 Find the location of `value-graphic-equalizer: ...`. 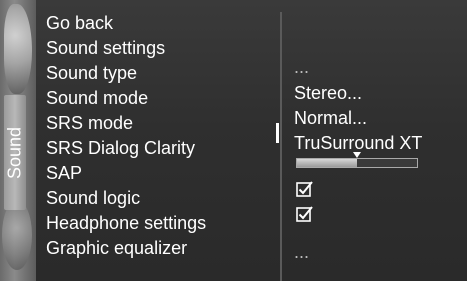

value-graphic-equalizer: ... is located at coordinates (302, 274).